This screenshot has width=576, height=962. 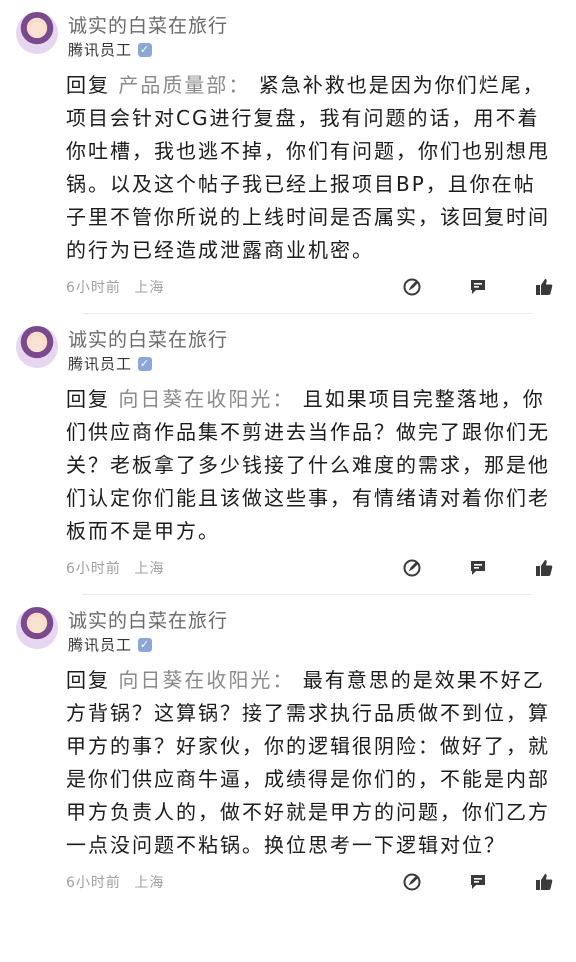 What do you see at coordinates (184, 85) in the screenshot?
I see `reply-target: 产品质量部：` at bounding box center [184, 85].